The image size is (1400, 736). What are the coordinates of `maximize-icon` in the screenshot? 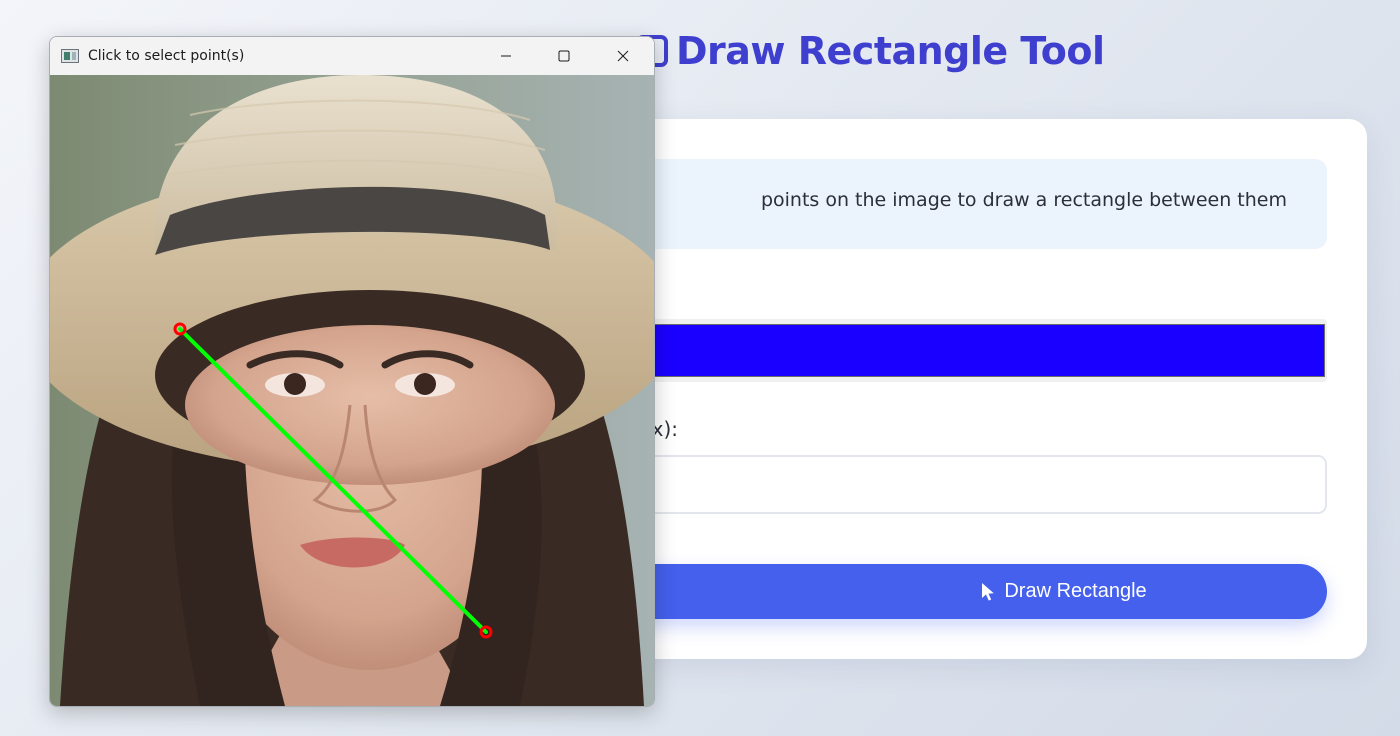 It's located at (564, 56).